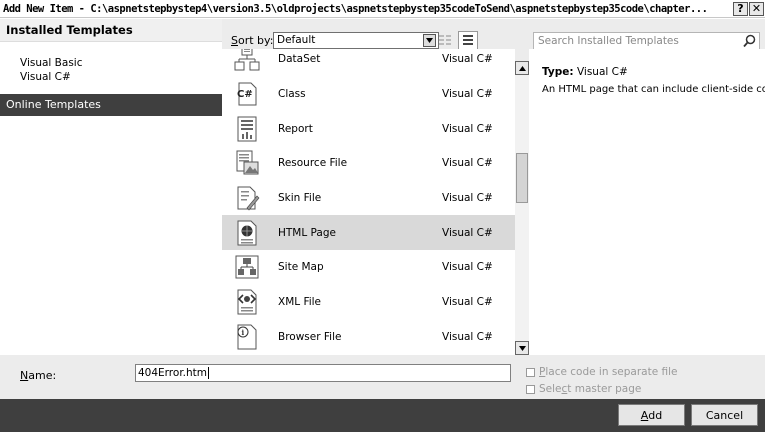 This screenshot has width=765, height=432. Describe the element at coordinates (111, 30) in the screenshot. I see `installed-templates-header: Installed Templates` at that location.